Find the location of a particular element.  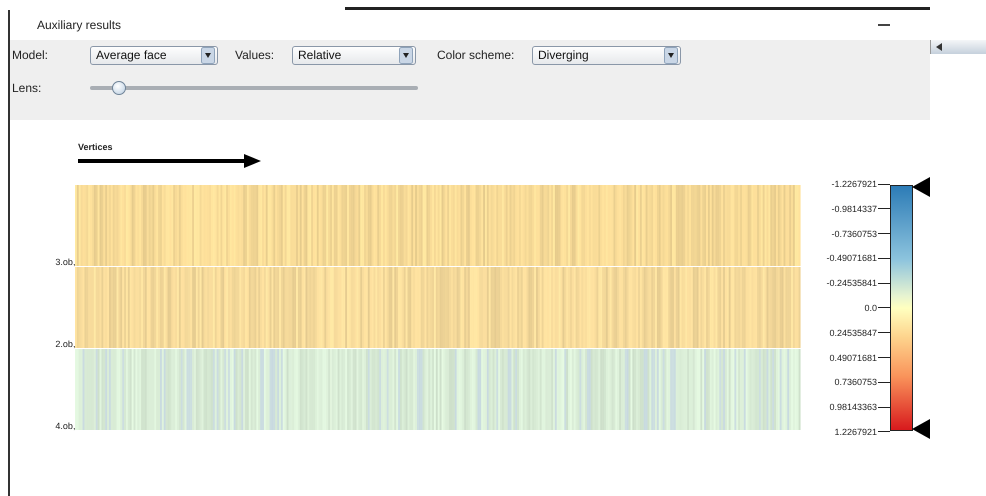

legend-tick-label: 0.0 is located at coordinates (870, 307).